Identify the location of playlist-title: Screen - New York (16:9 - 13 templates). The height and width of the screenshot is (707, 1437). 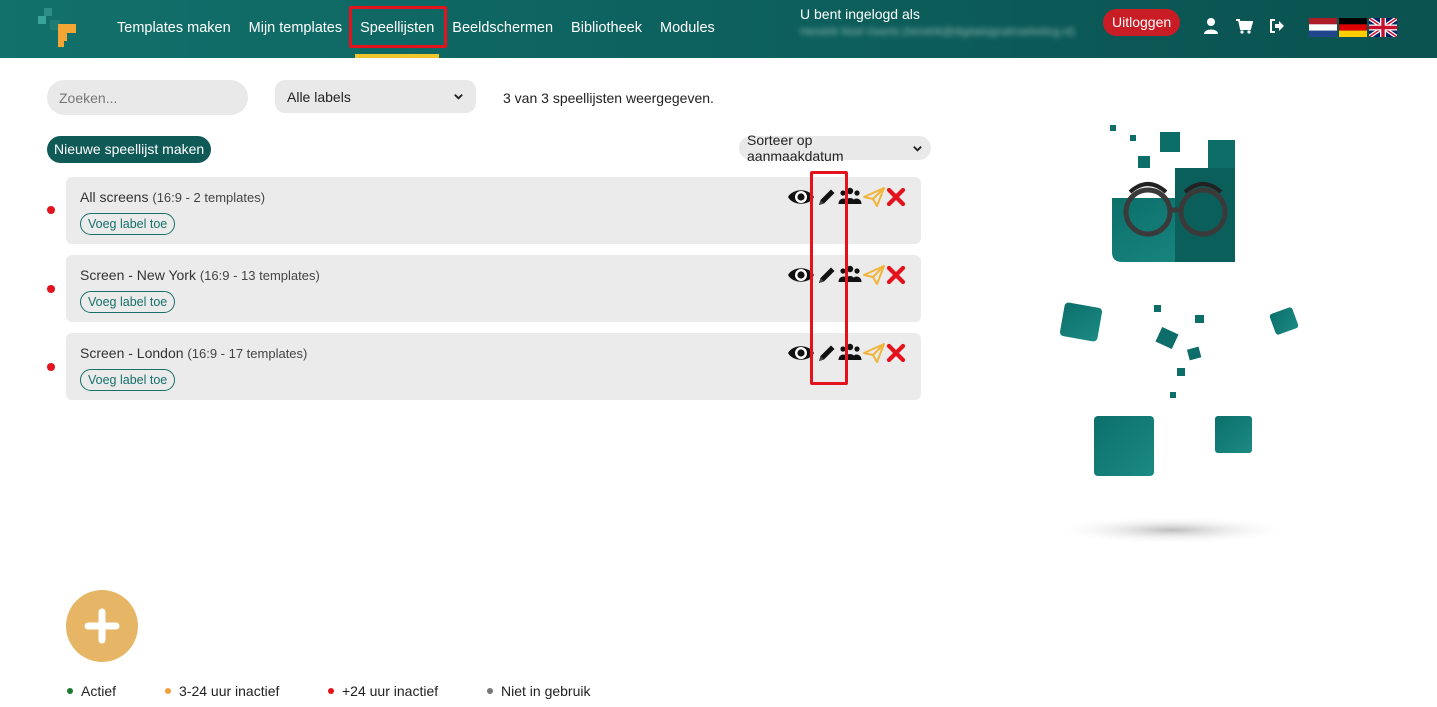
(200, 275).